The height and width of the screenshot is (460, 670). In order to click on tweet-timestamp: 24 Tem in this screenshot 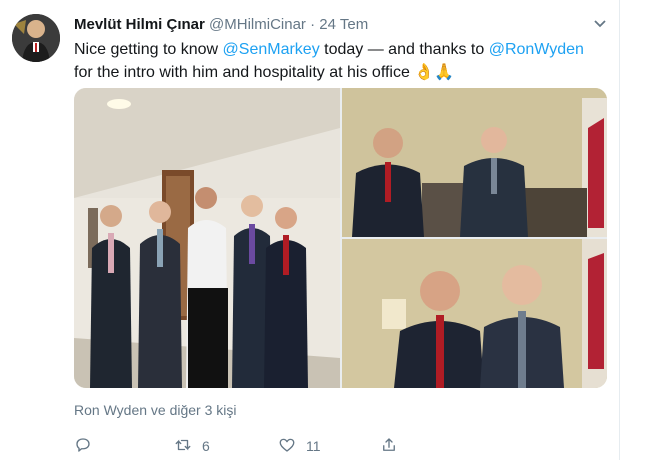, I will do `click(343, 24)`.